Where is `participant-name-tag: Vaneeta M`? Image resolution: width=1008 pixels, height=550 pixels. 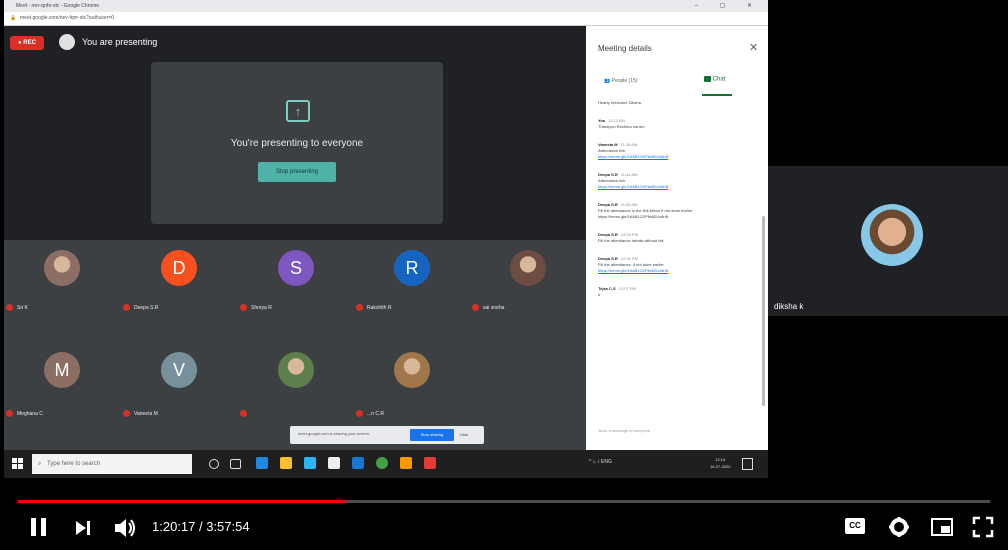
participant-name-tag: Vaneeta M is located at coordinates (140, 413).